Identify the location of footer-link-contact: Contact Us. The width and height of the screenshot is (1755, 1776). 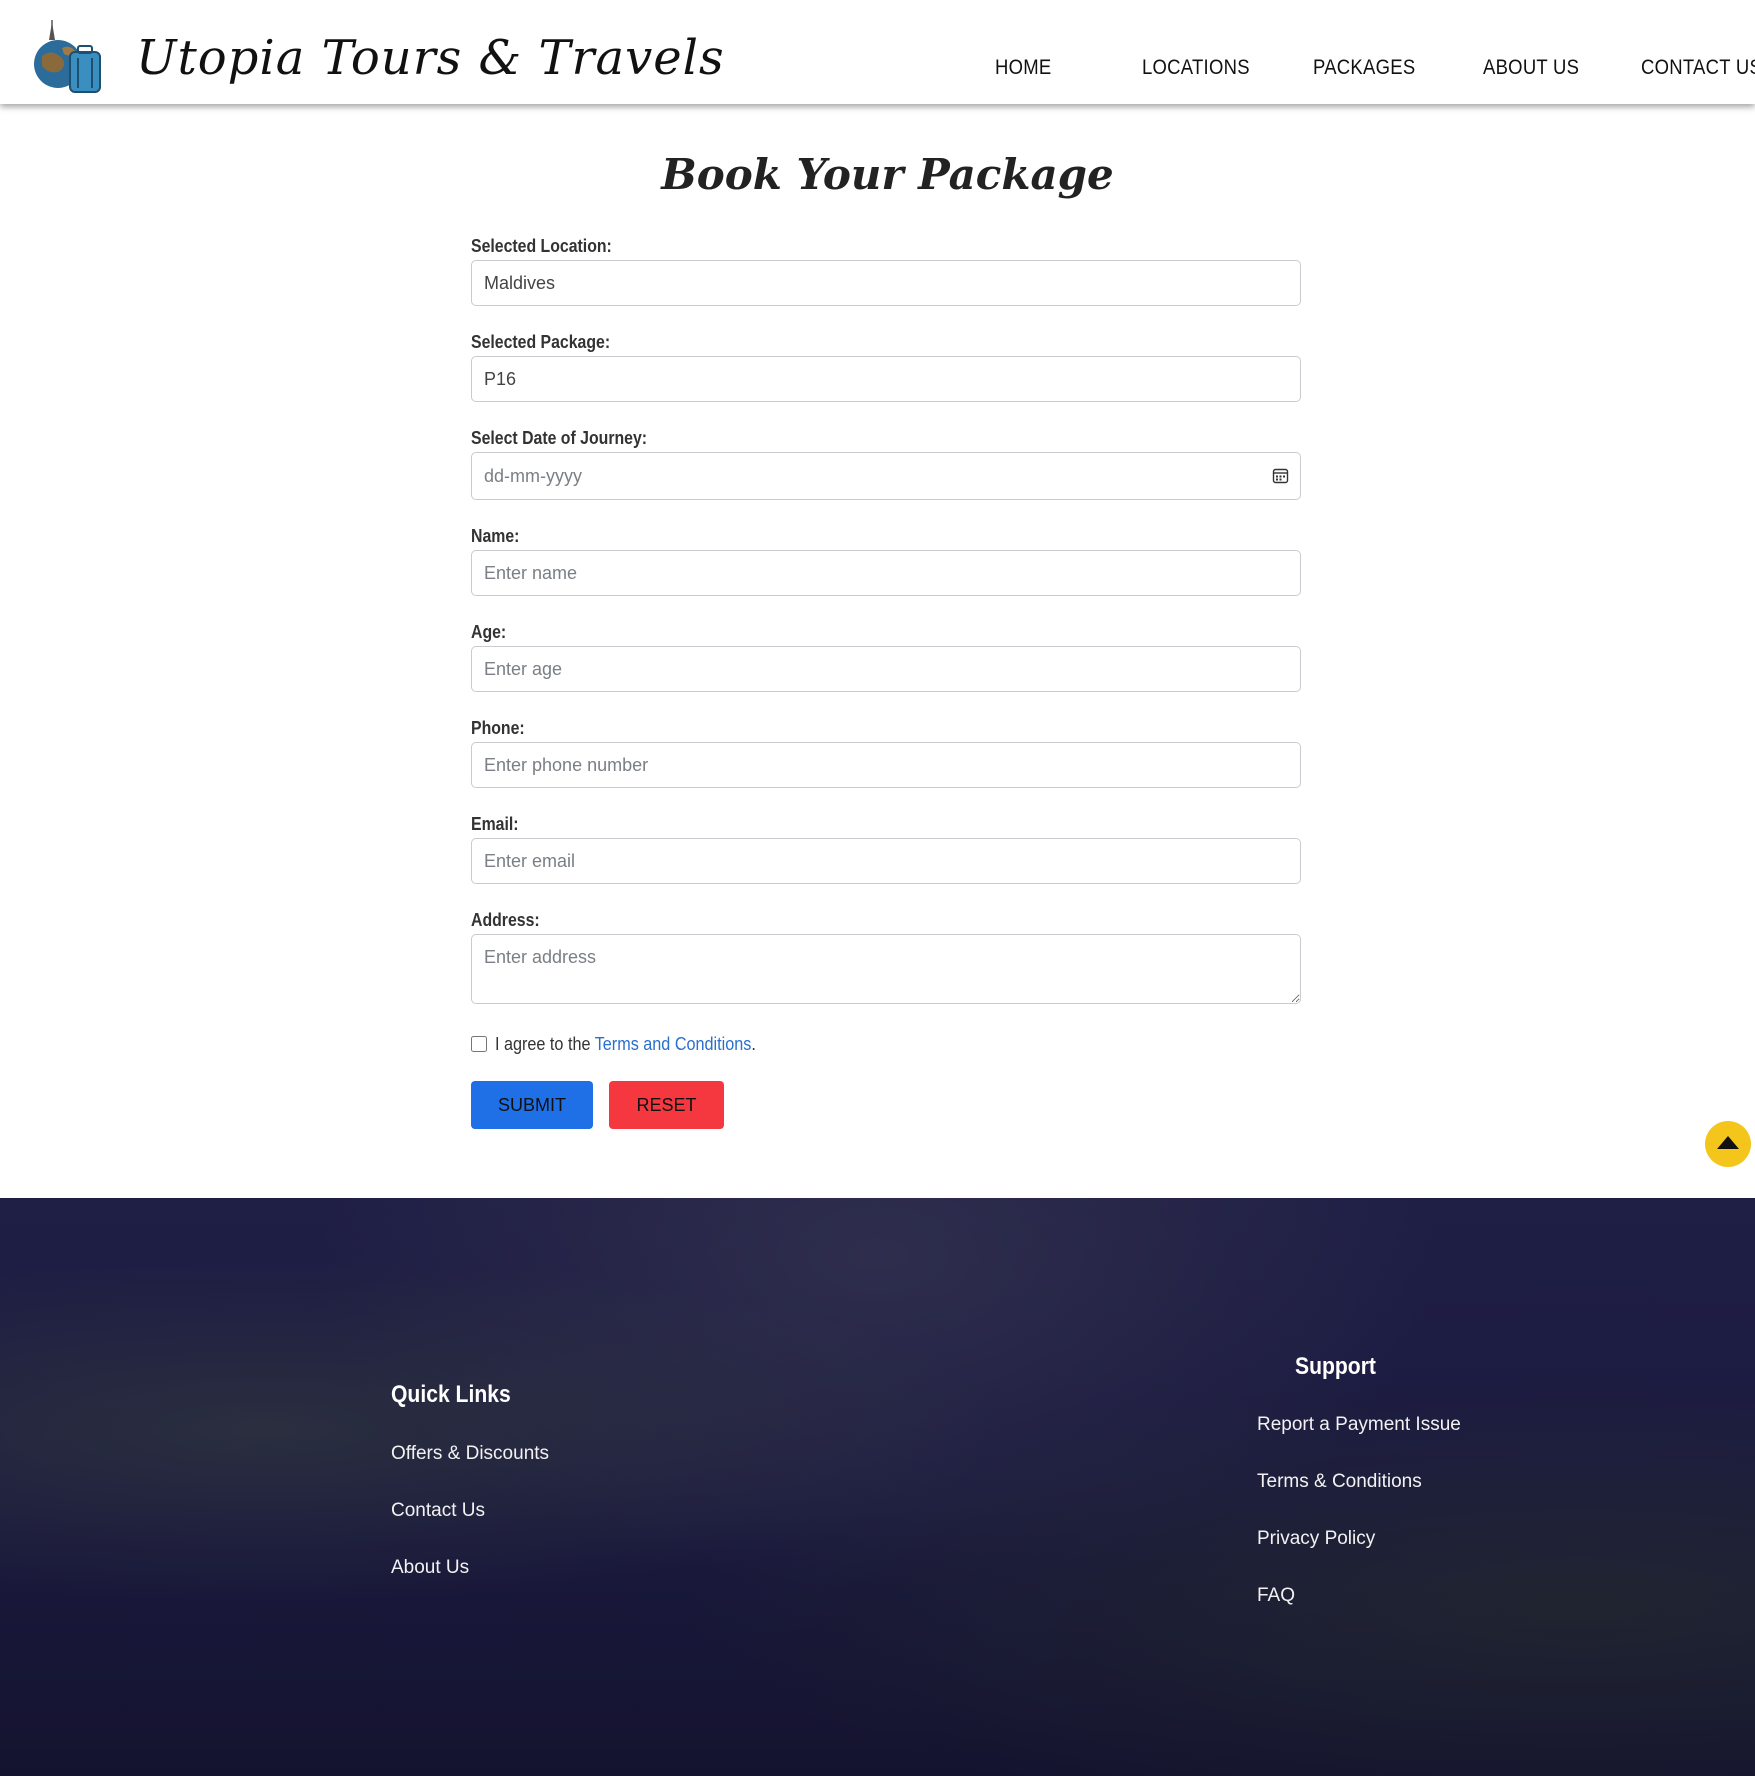
(438, 1511).